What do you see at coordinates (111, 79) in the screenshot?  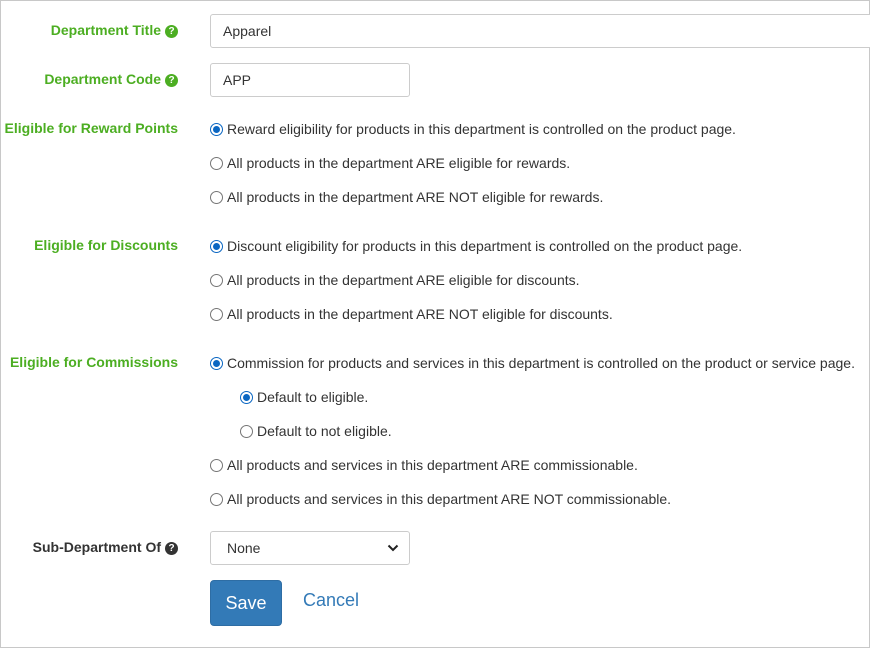 I see `department-code-label: Department Code?` at bounding box center [111, 79].